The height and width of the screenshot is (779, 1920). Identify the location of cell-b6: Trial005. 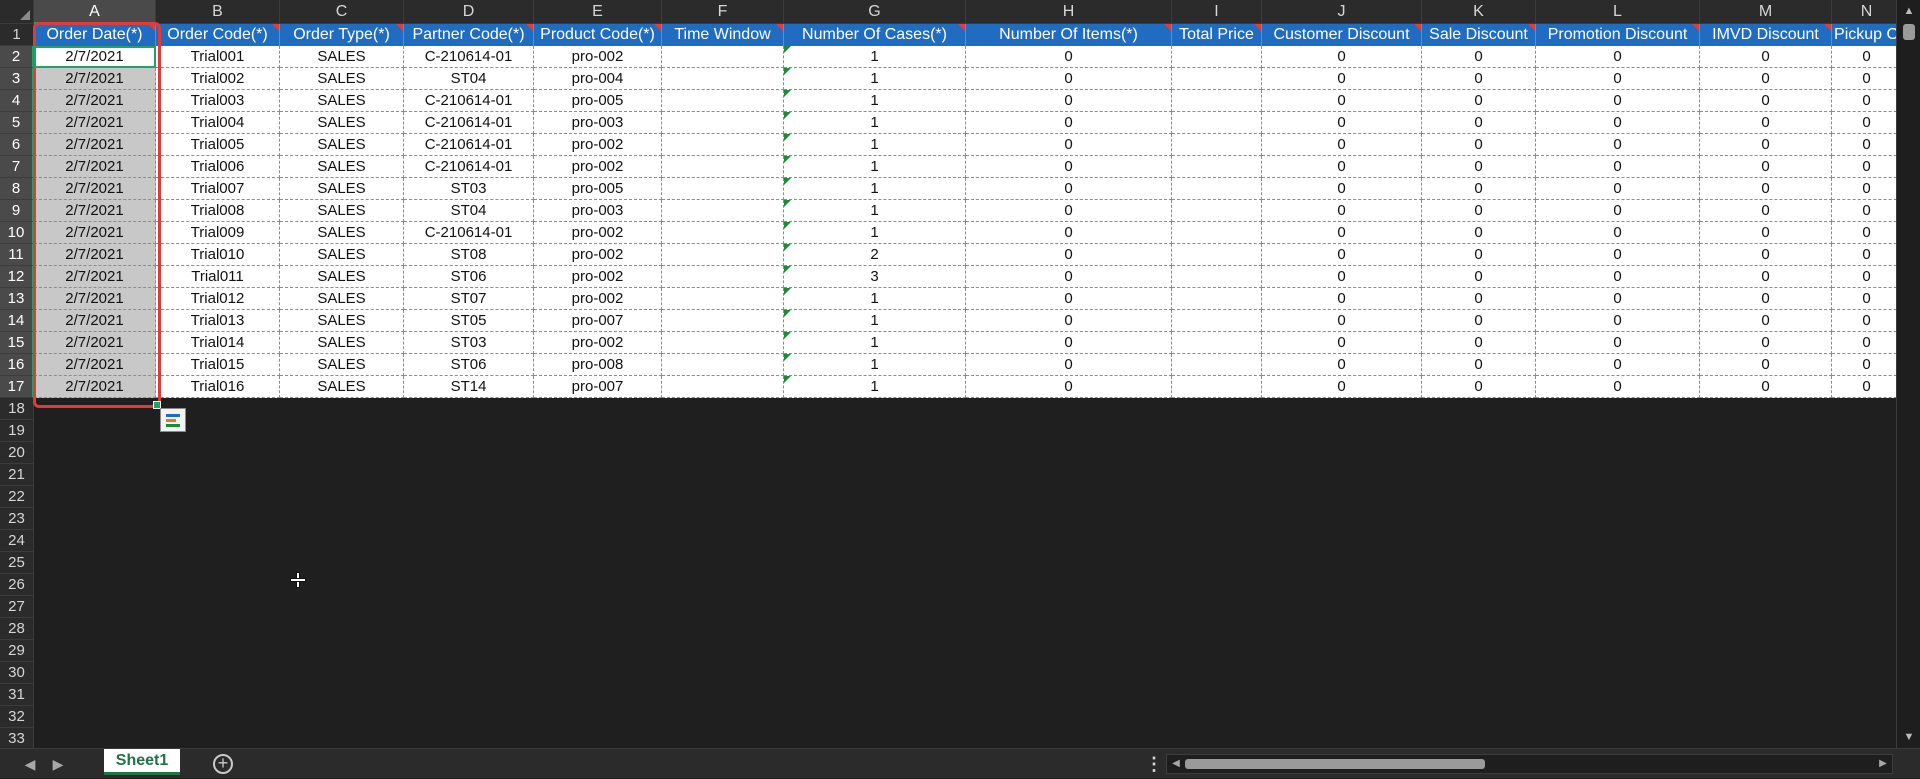
(218, 145).